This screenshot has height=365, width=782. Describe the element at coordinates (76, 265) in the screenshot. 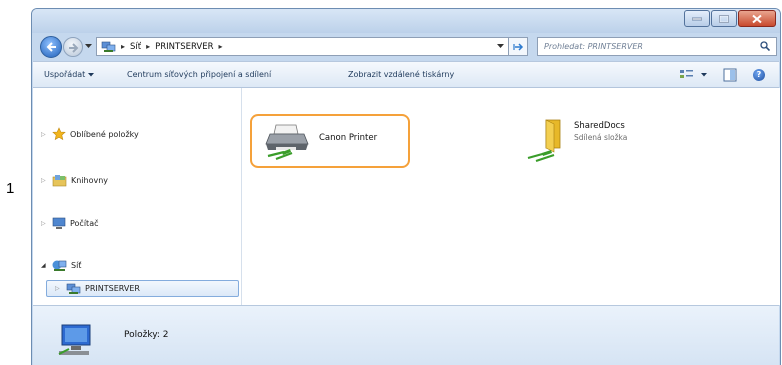

I see `sidebar-item-label: Síť` at that location.